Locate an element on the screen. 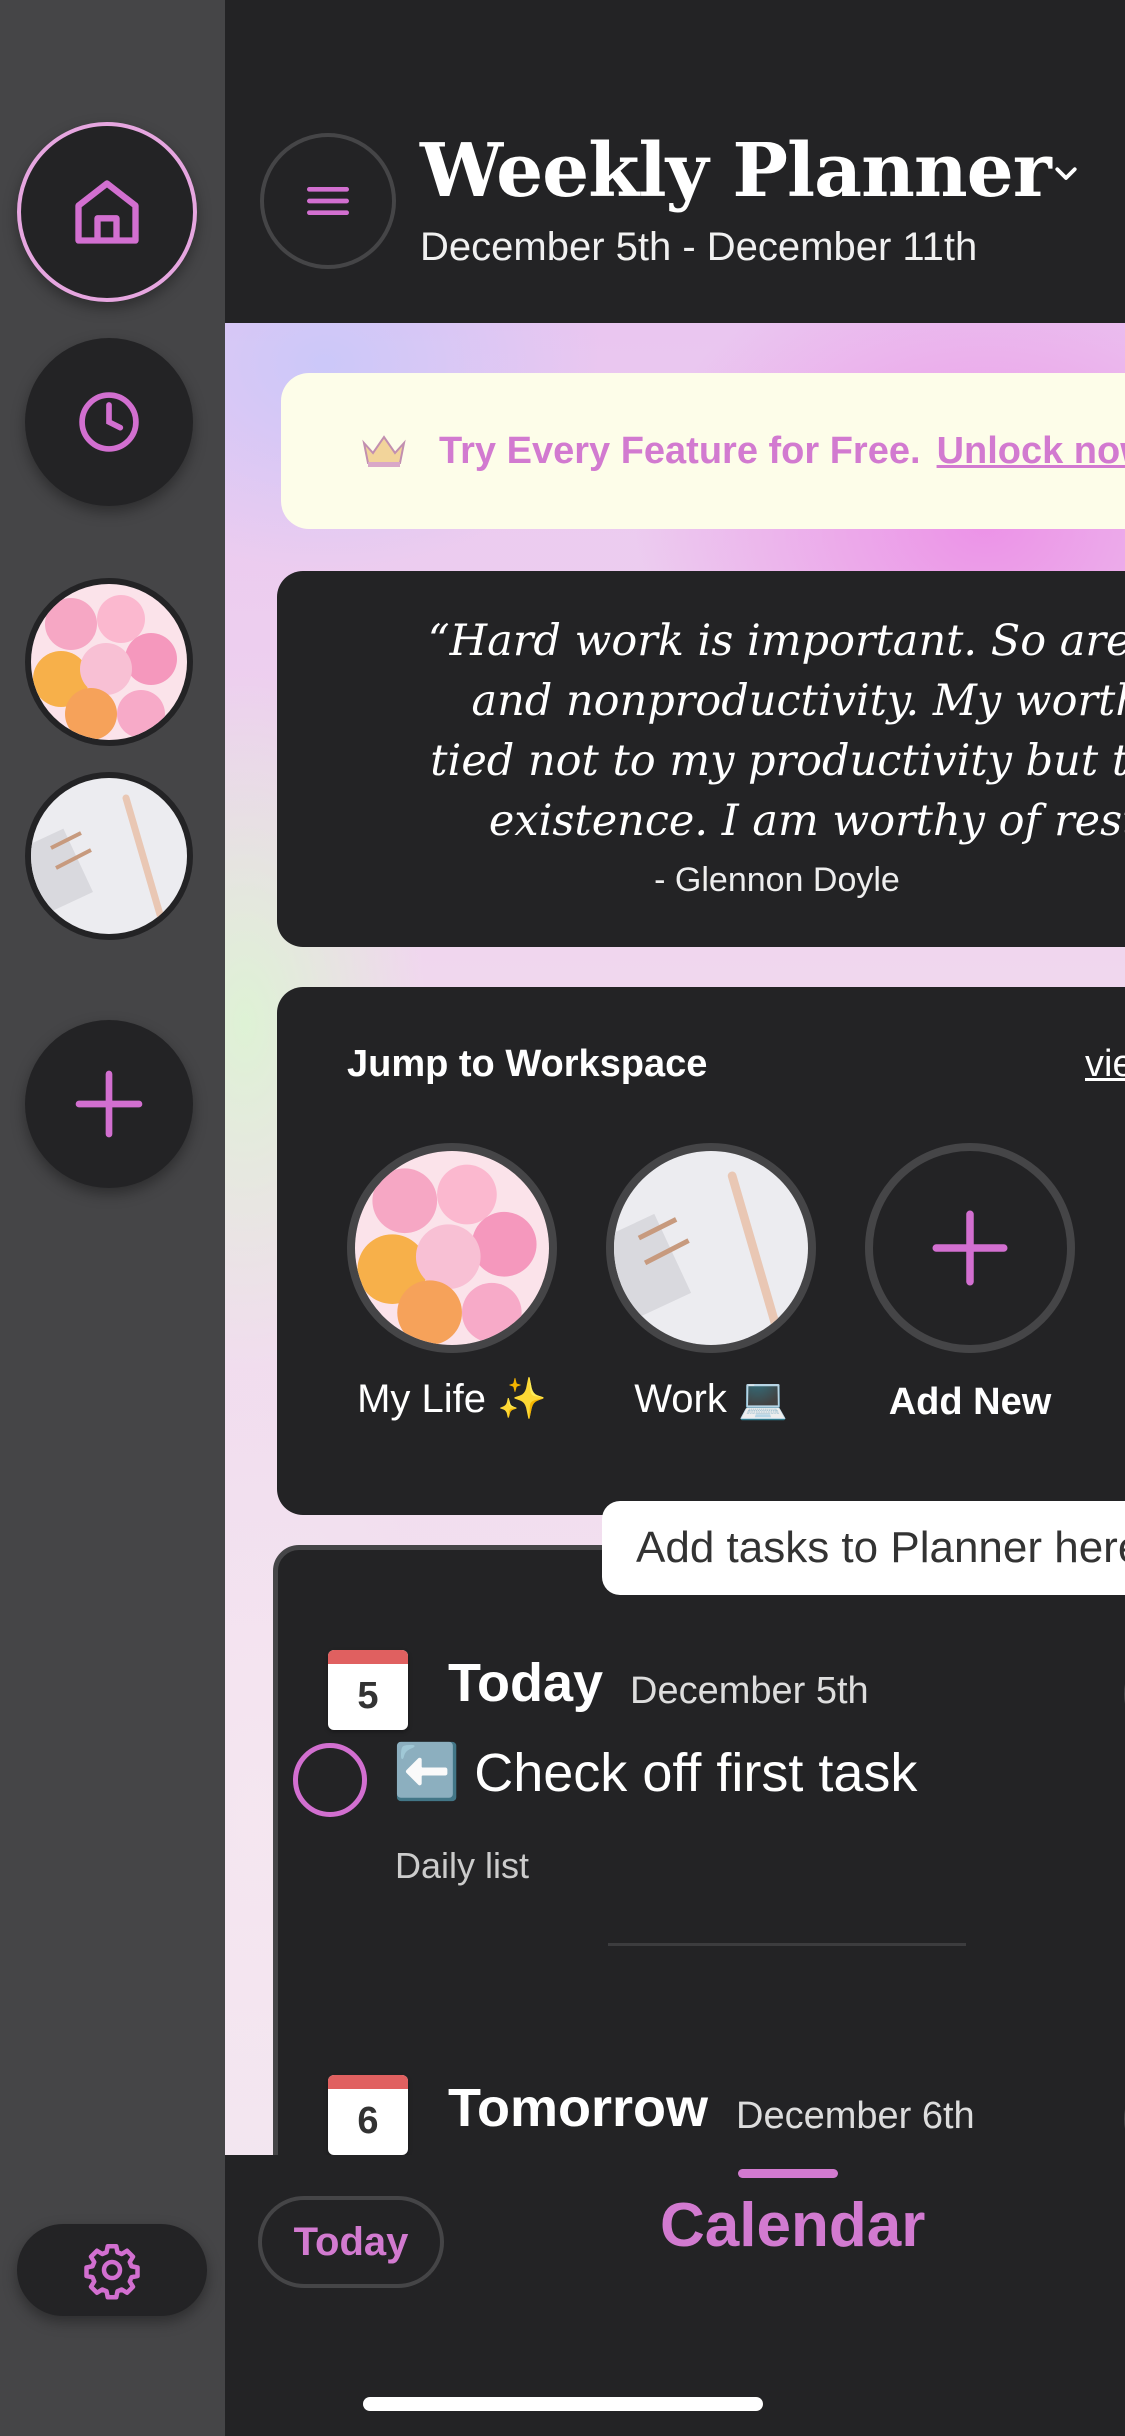 This screenshot has width=1125, height=2436. left-arrow-emoji-icon: ⬅️ is located at coordinates (427, 1772).